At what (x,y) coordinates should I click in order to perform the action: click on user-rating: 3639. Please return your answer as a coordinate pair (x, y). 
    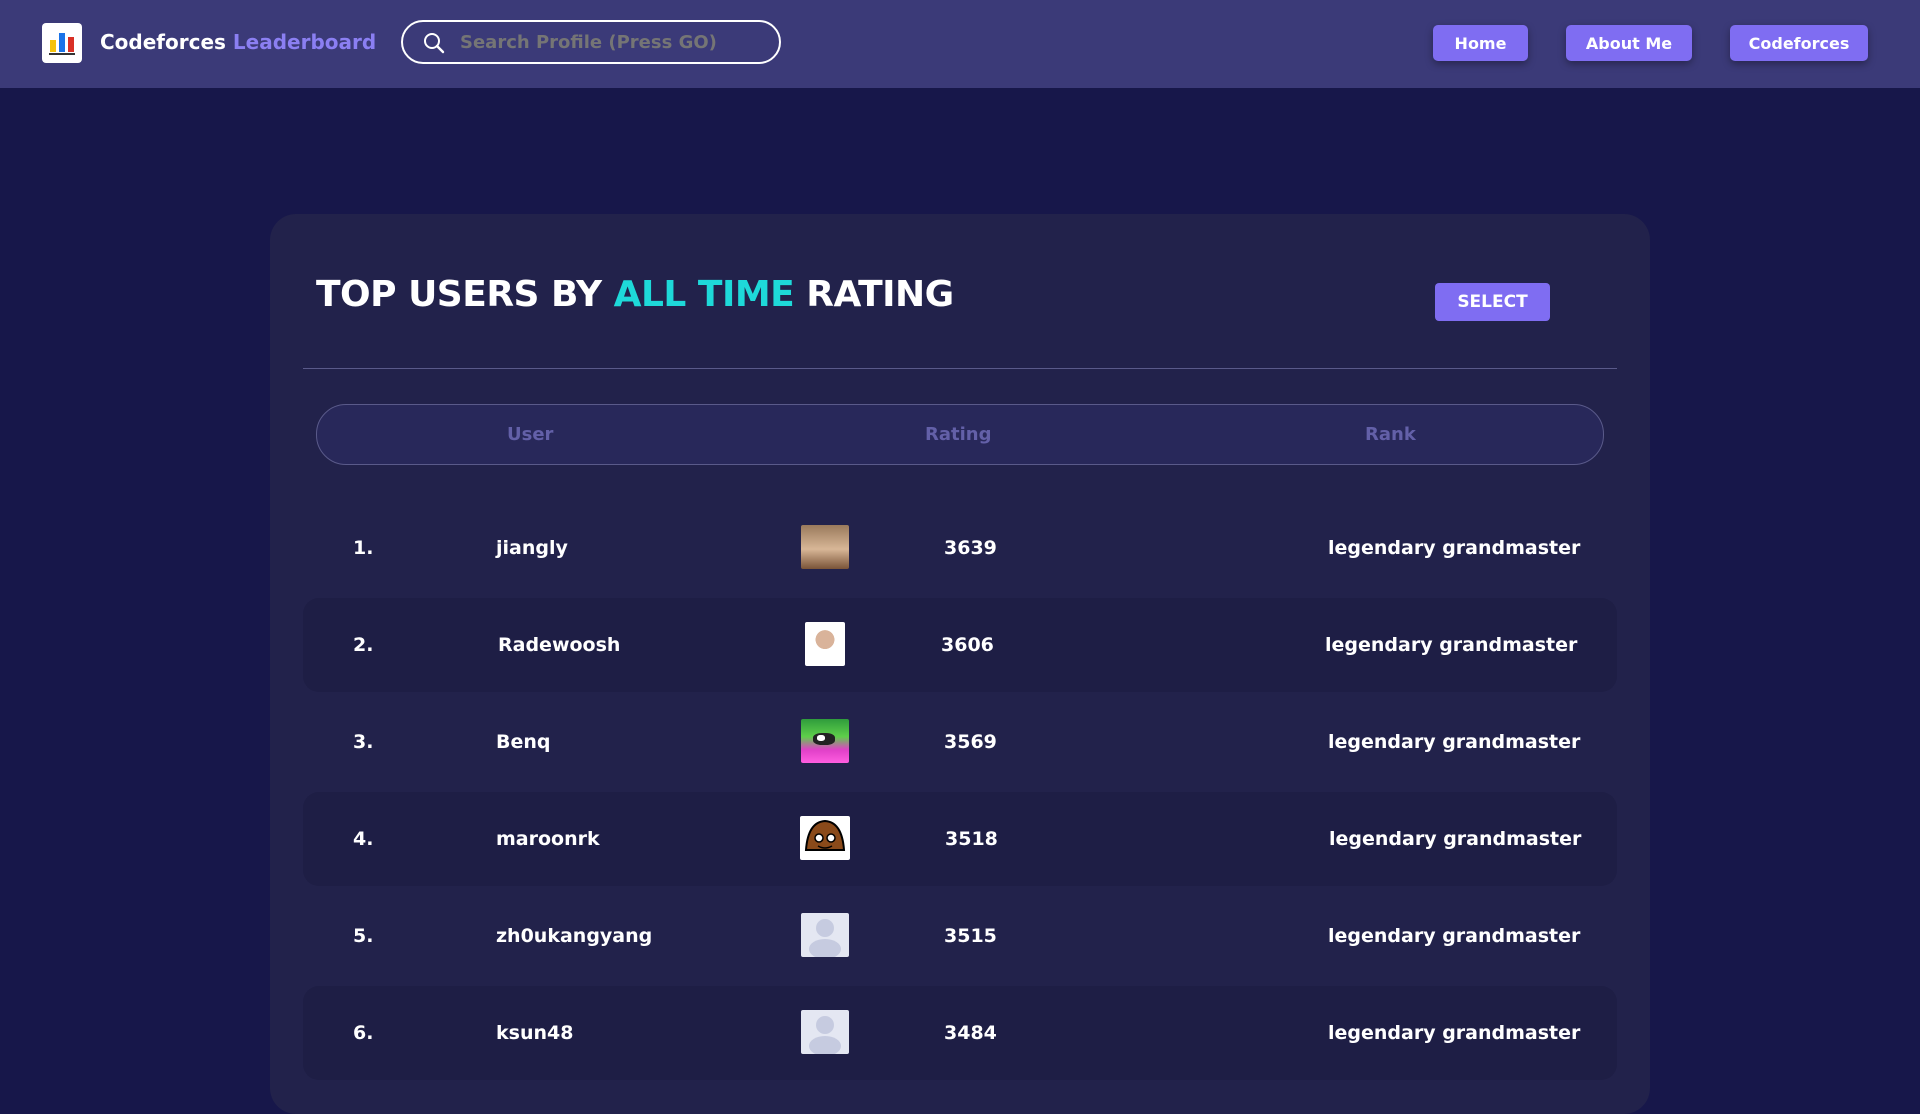
    Looking at the image, I should click on (970, 548).